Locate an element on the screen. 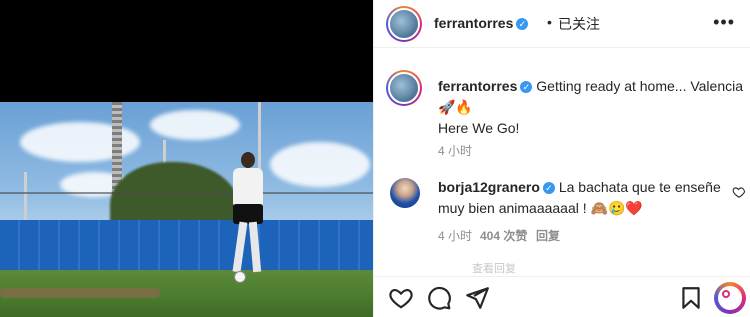 The height and width of the screenshot is (317, 750). comment-likes-count: 404 次赞 is located at coordinates (503, 235).